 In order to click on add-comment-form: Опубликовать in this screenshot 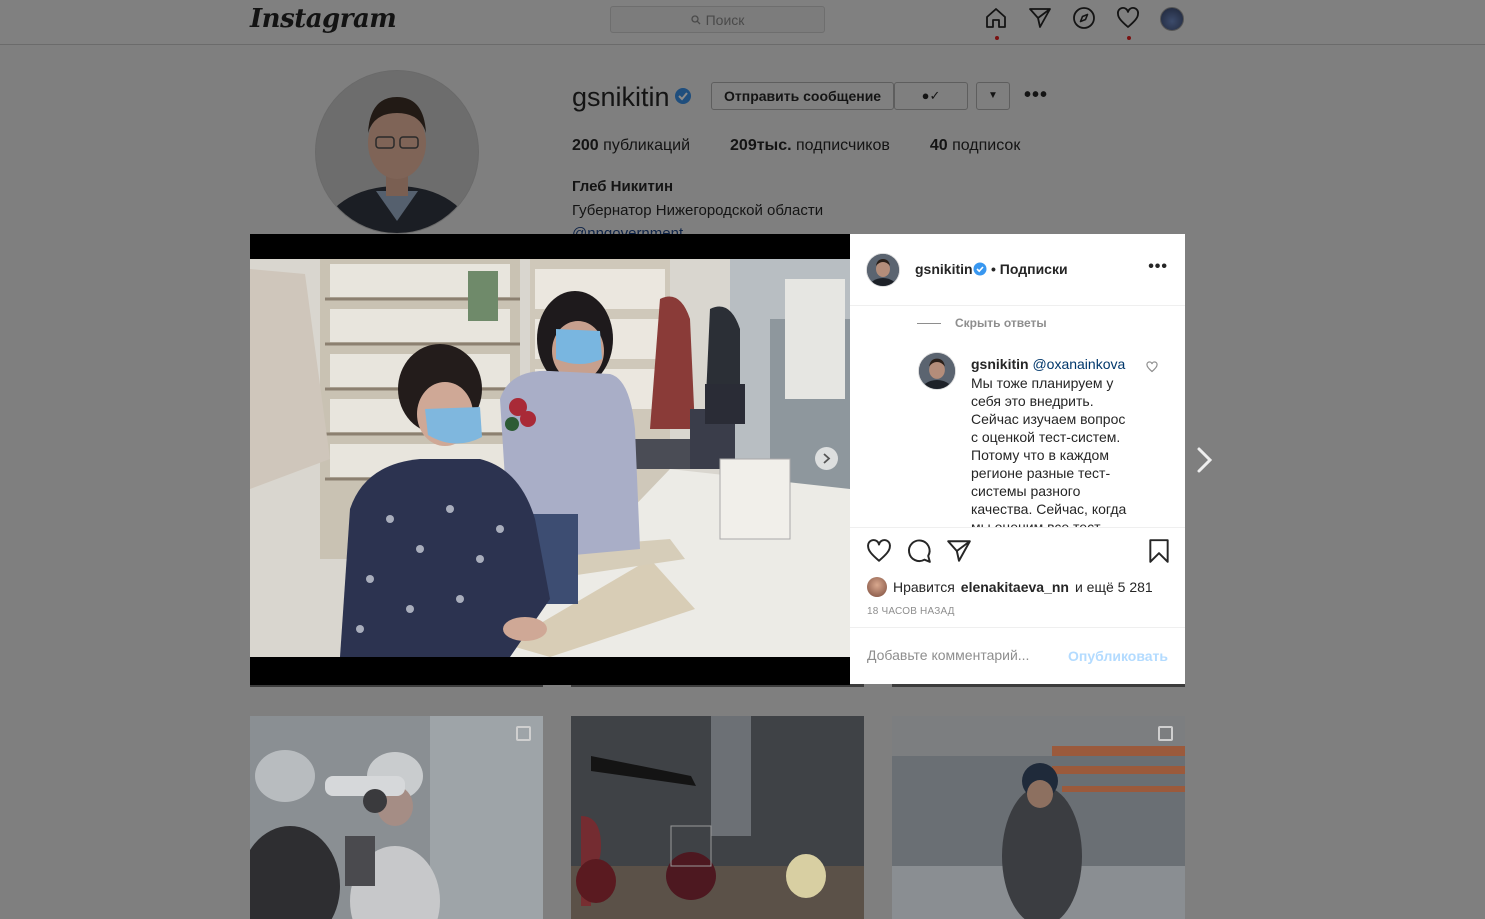, I will do `click(1017, 656)`.